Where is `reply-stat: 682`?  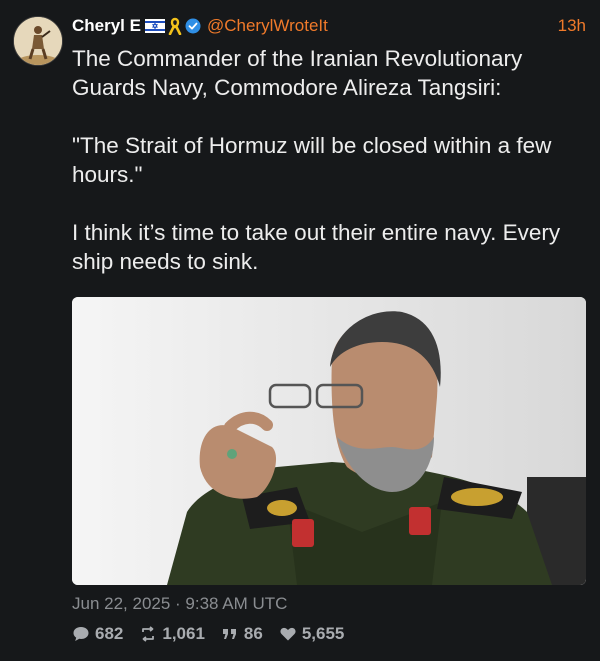
reply-stat: 682 is located at coordinates (97, 634).